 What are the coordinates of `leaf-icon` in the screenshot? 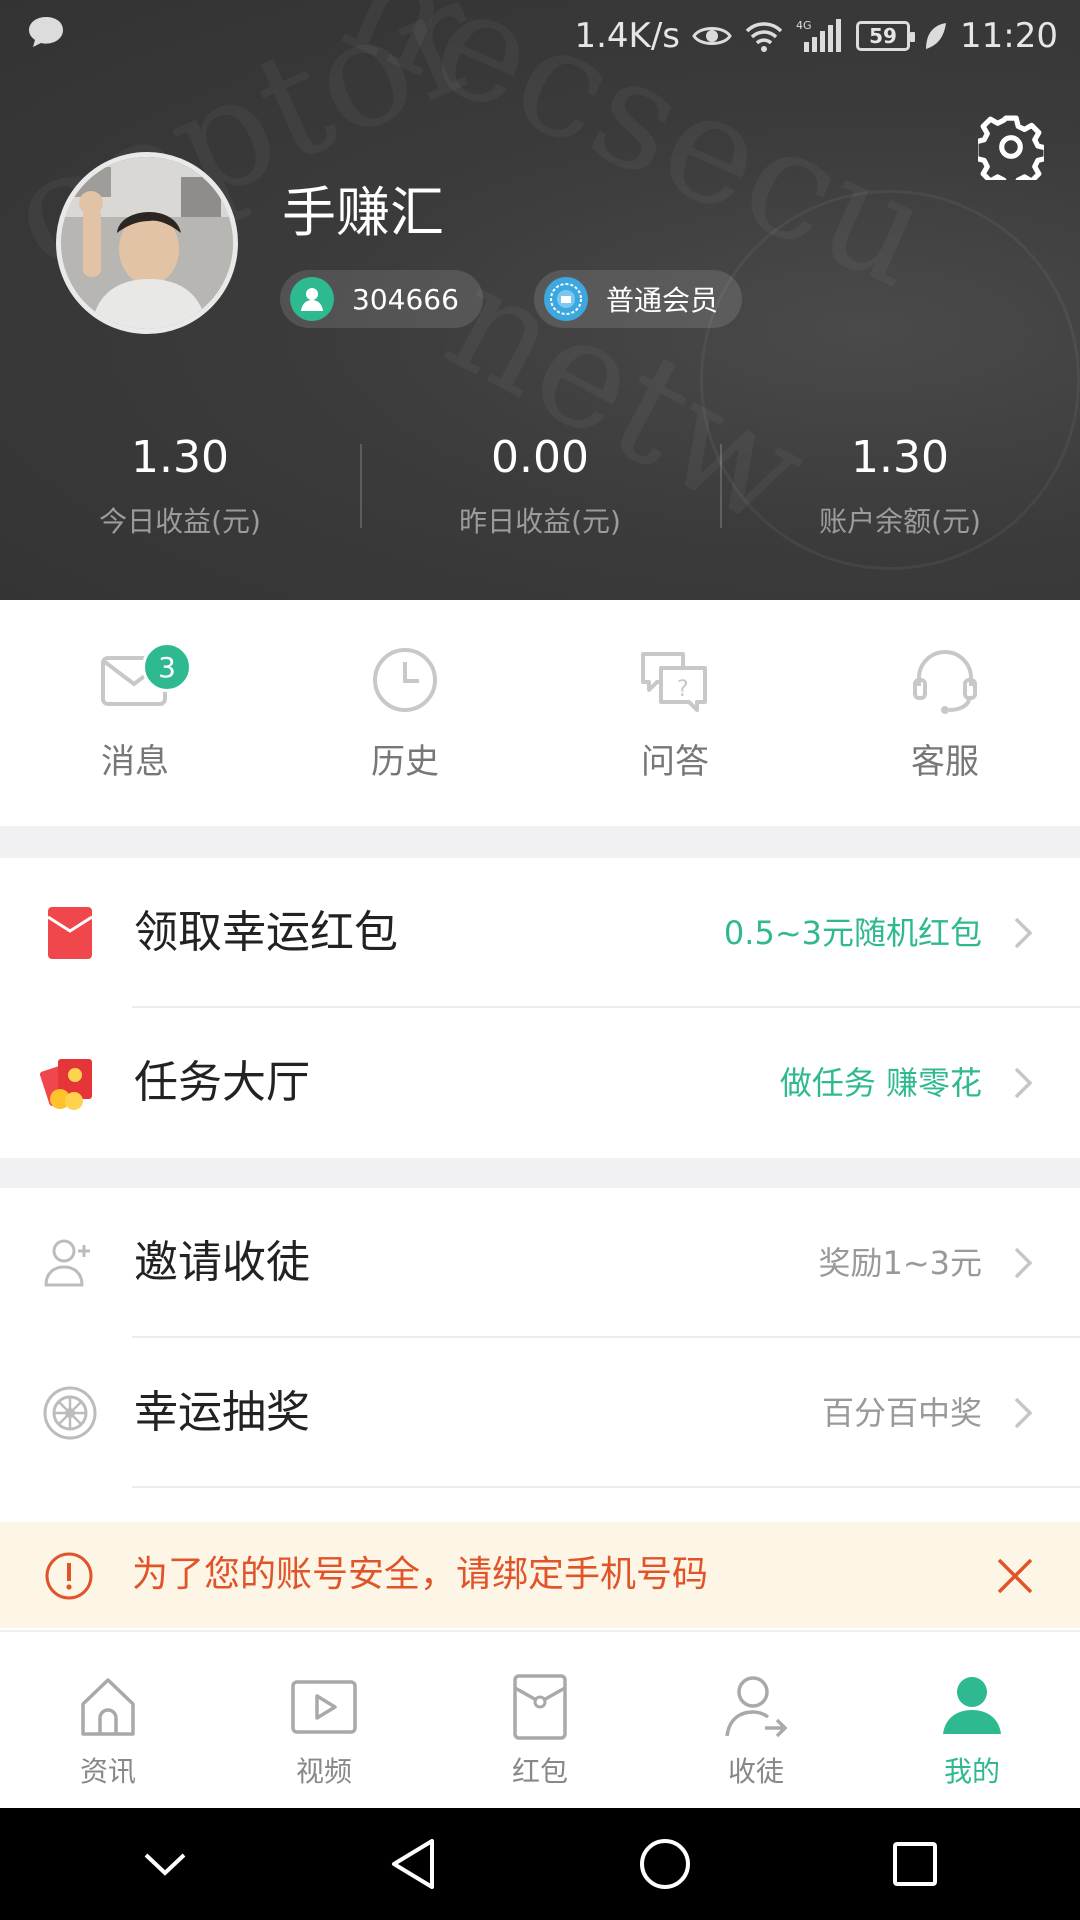 It's located at (936, 36).